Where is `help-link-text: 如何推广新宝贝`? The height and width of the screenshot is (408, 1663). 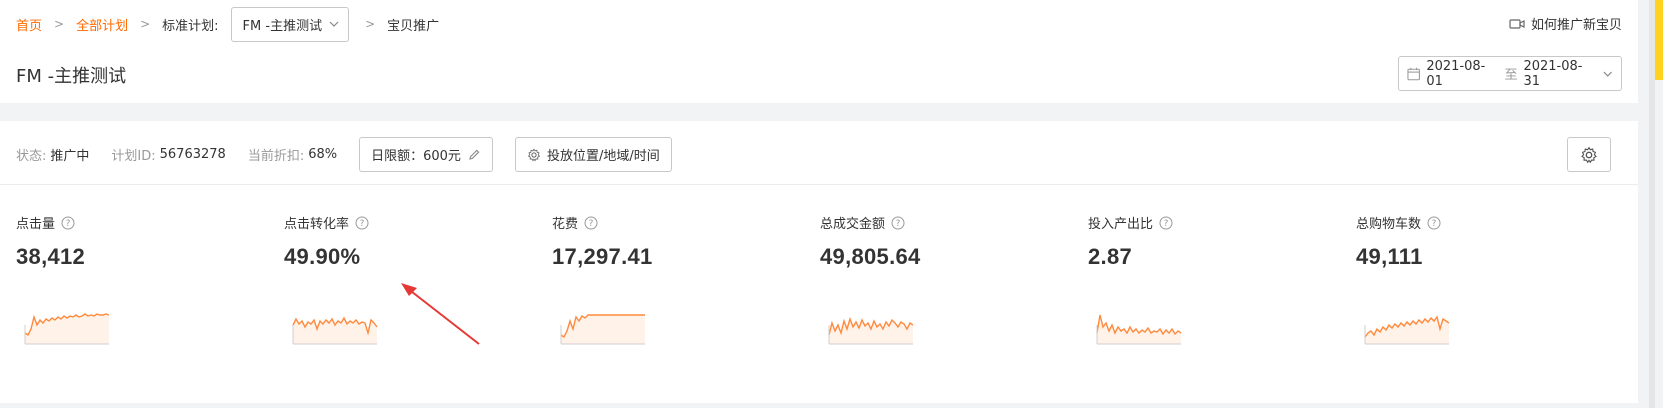 help-link-text: 如何推广新宝贝 is located at coordinates (1576, 25).